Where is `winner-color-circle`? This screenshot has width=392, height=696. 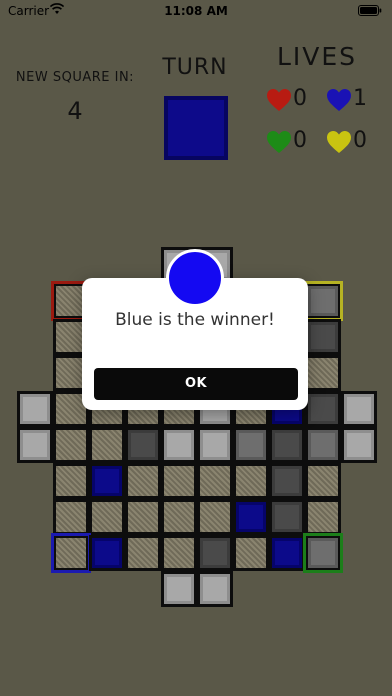
winner-color-circle is located at coordinates (195, 278).